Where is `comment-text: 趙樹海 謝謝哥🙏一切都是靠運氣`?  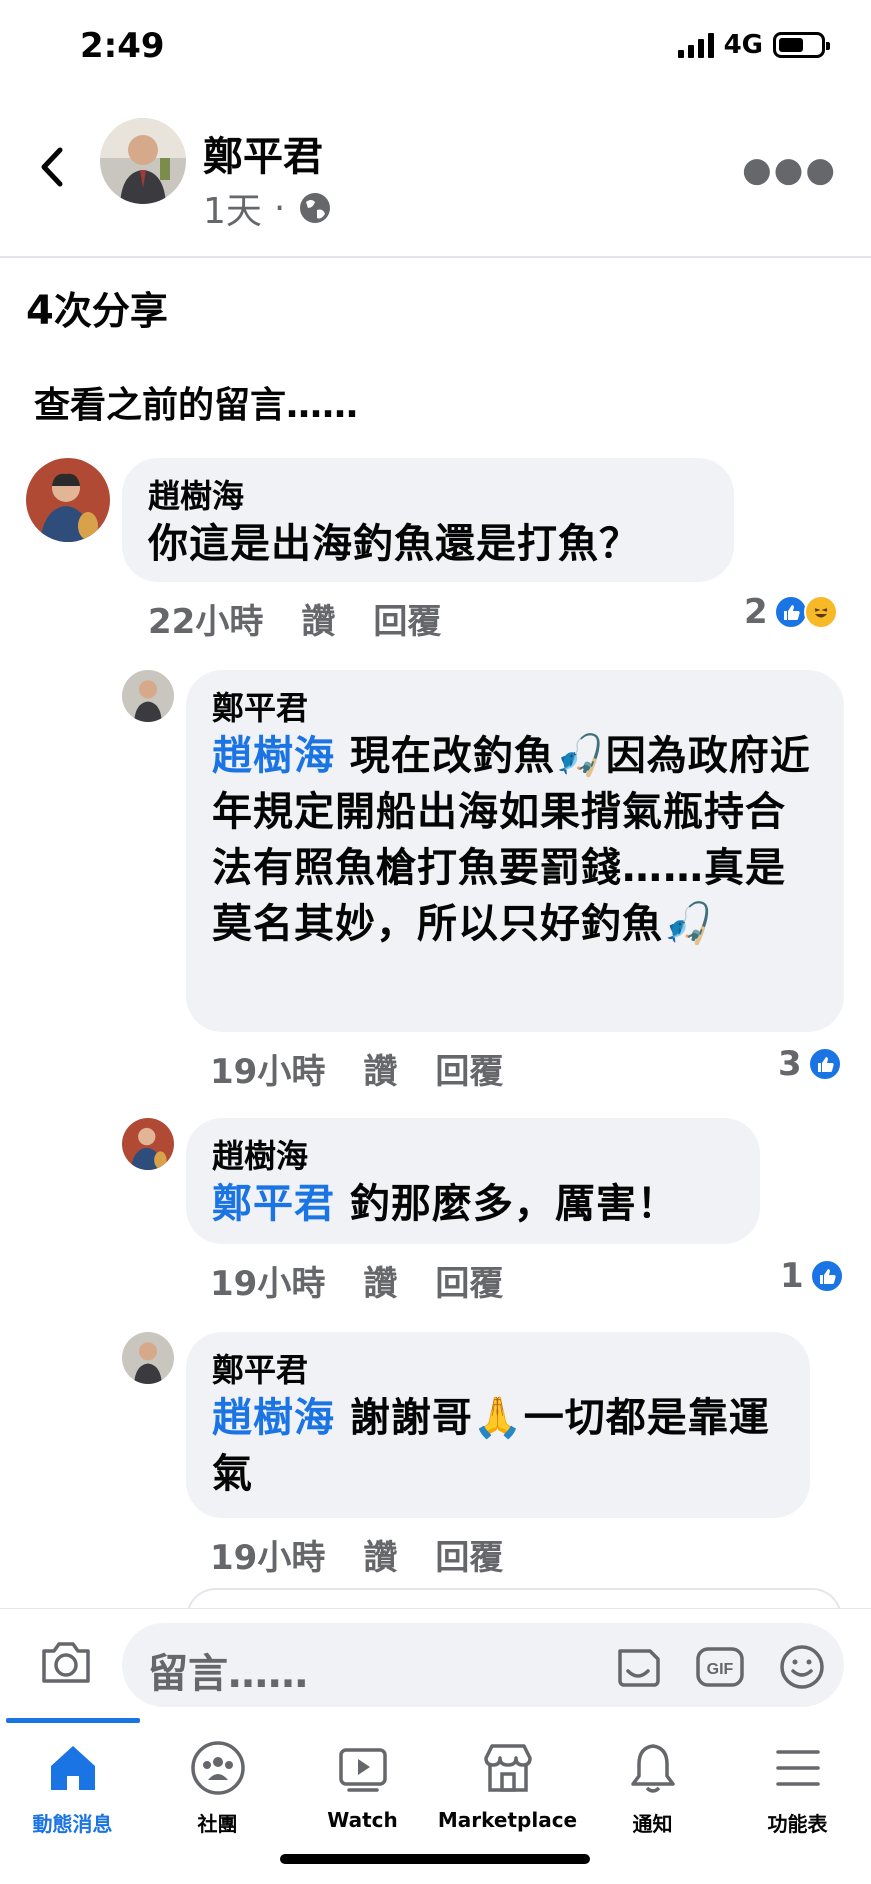 comment-text: 趙樹海 謝謝哥🙏一切都是靠運氣 is located at coordinates (498, 1446).